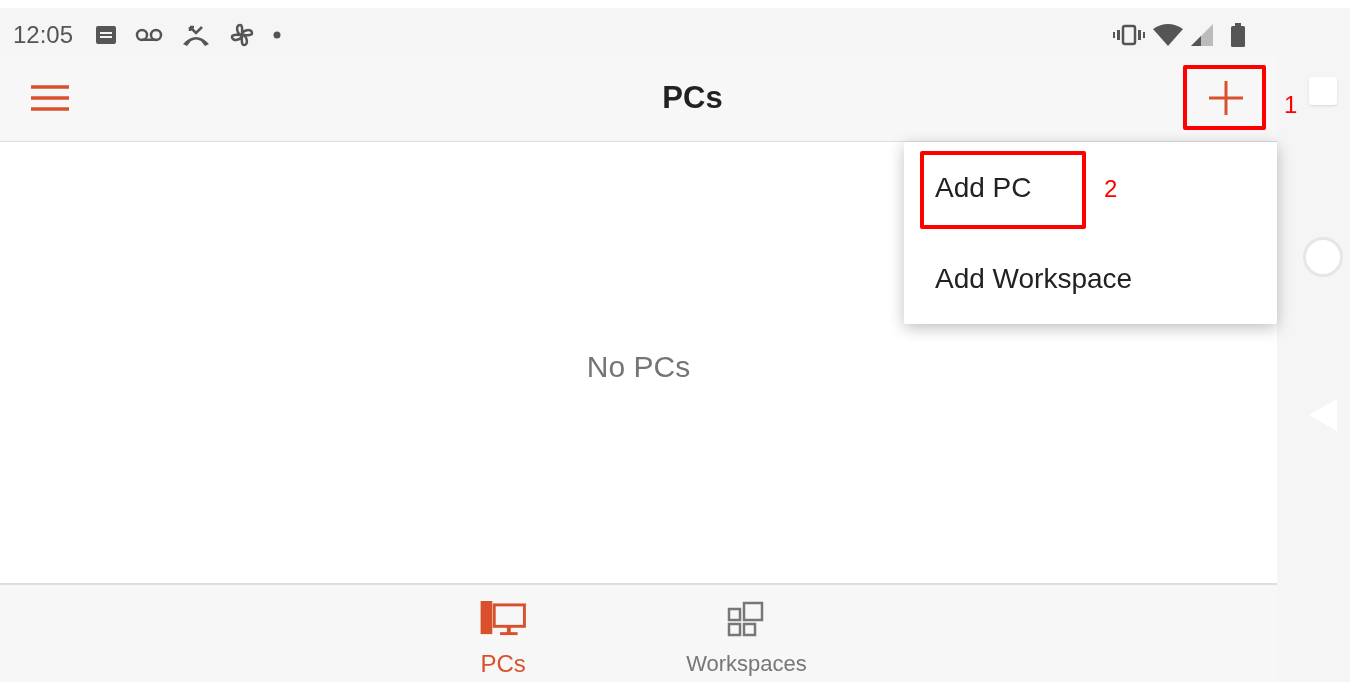  I want to click on menu-item: Add Workspace, so click(1090, 278).